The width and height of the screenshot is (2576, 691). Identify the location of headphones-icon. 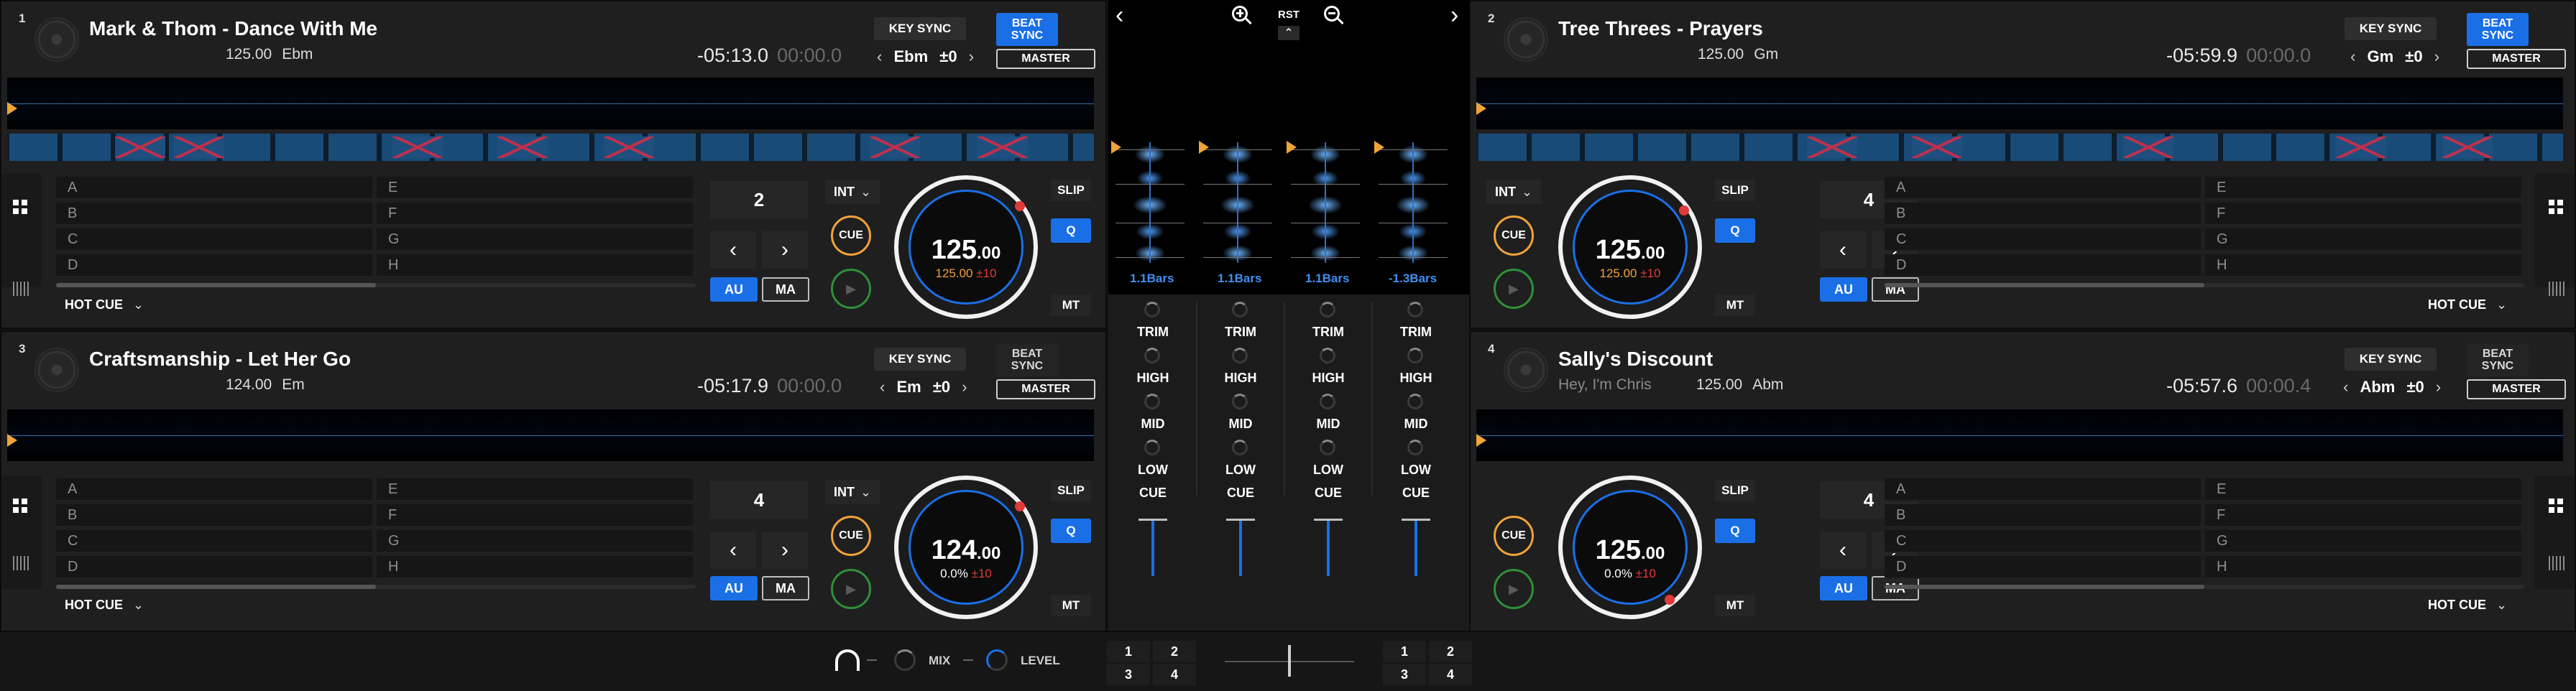
(847, 660).